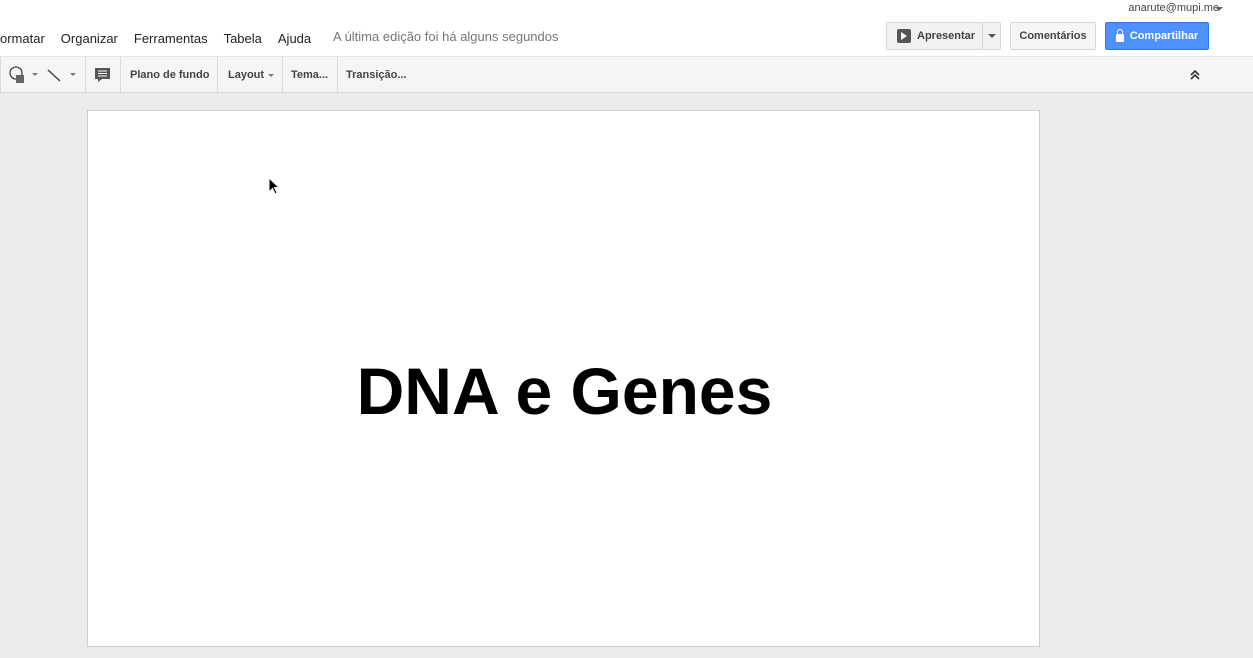 This screenshot has width=1253, height=658. I want to click on present-button: Apresentar, so click(934, 36).